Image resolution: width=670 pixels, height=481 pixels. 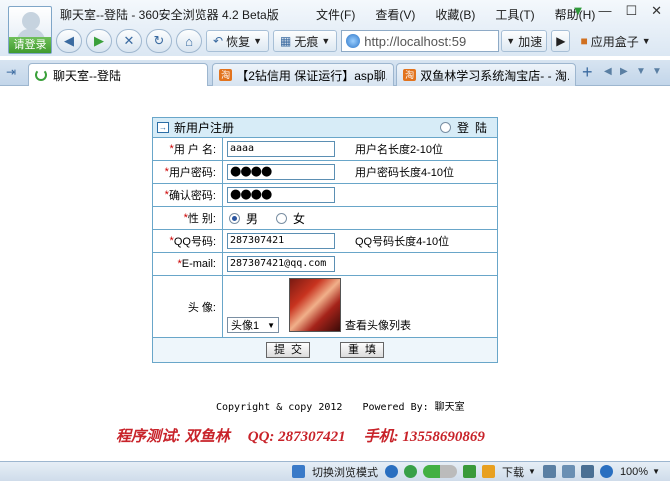 I want to click on incognito-button: ▦ 无痕 ▼, so click(x=305, y=41).